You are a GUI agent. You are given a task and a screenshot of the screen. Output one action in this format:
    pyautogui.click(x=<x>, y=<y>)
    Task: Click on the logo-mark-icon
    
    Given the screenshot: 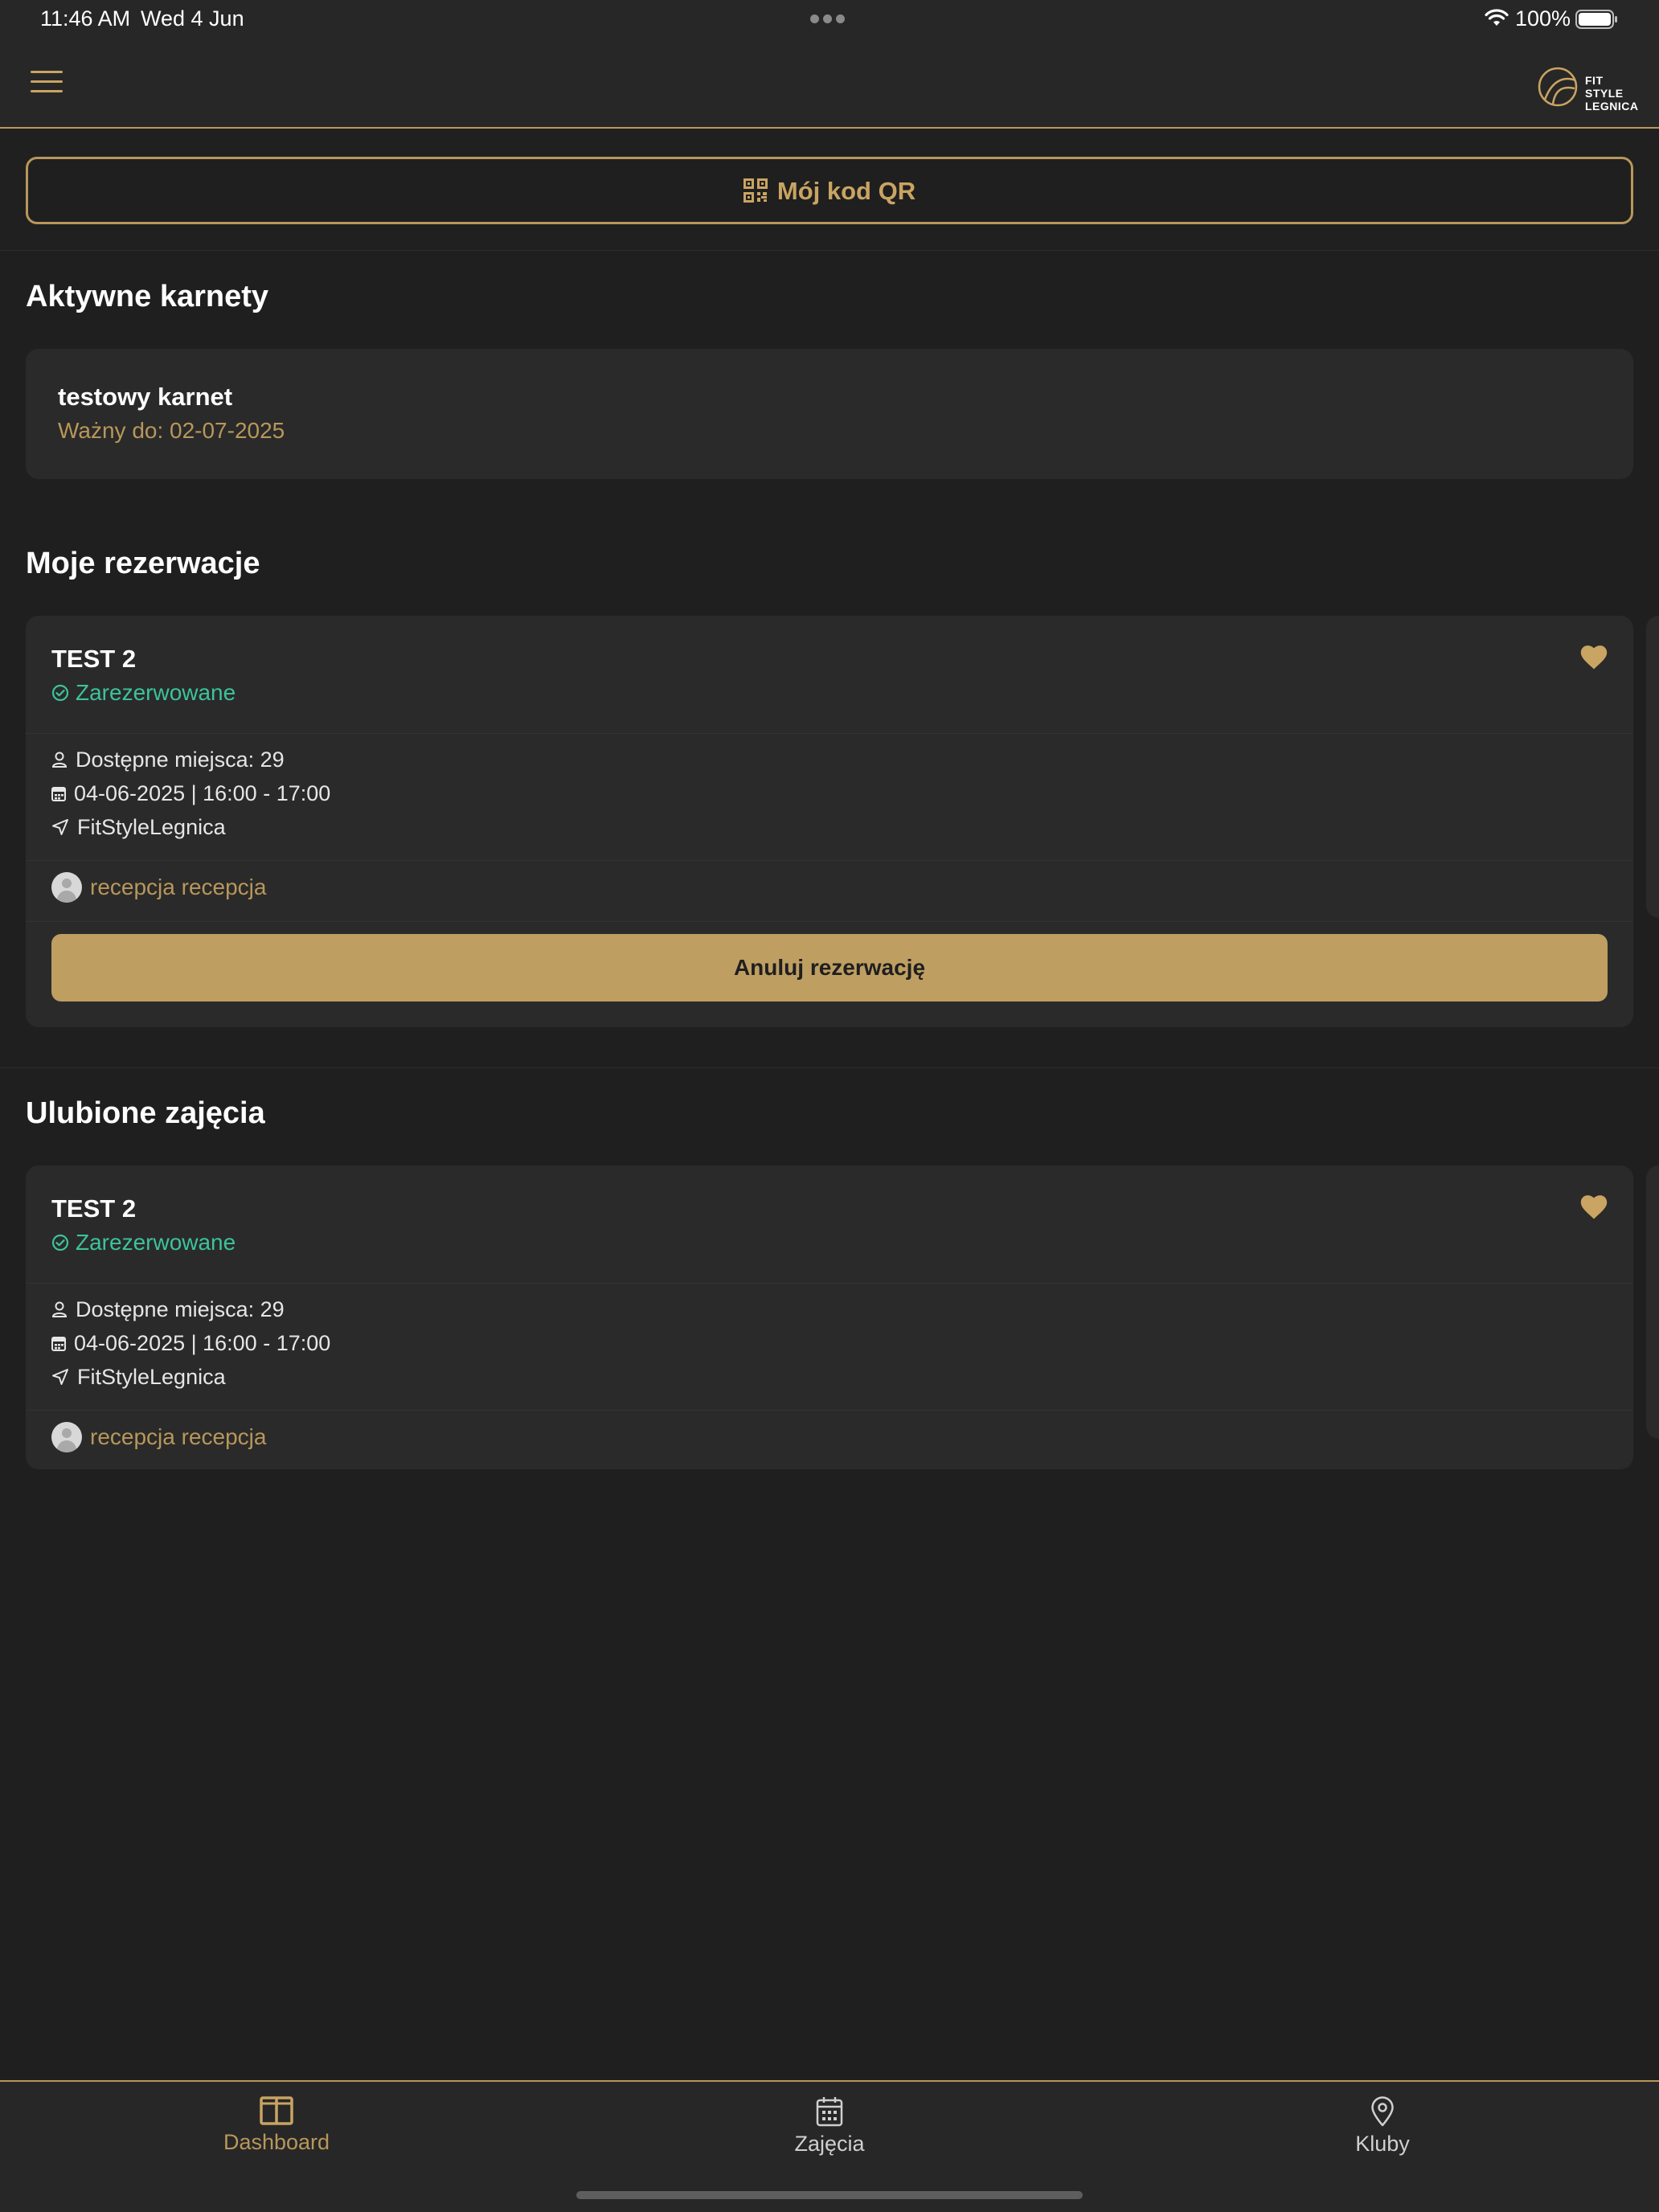 What is the action you would take?
    pyautogui.click(x=1558, y=87)
    